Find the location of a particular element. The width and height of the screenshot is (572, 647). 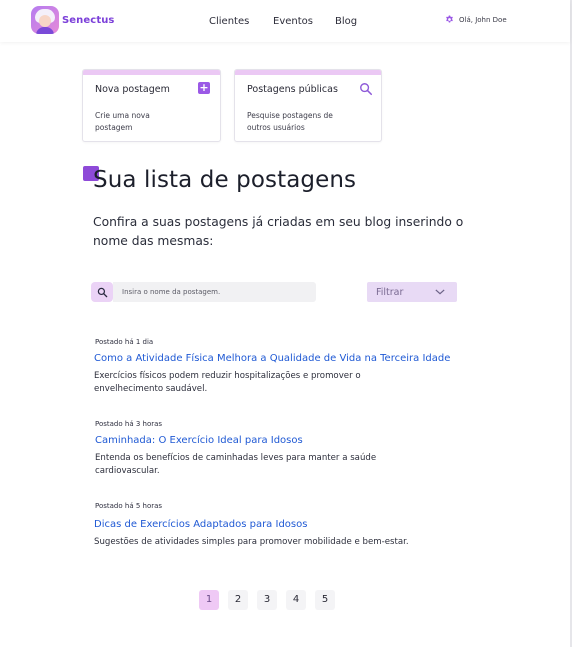

public-posts-card-description: Pesquise postagens de outros usuários is located at coordinates (290, 121).